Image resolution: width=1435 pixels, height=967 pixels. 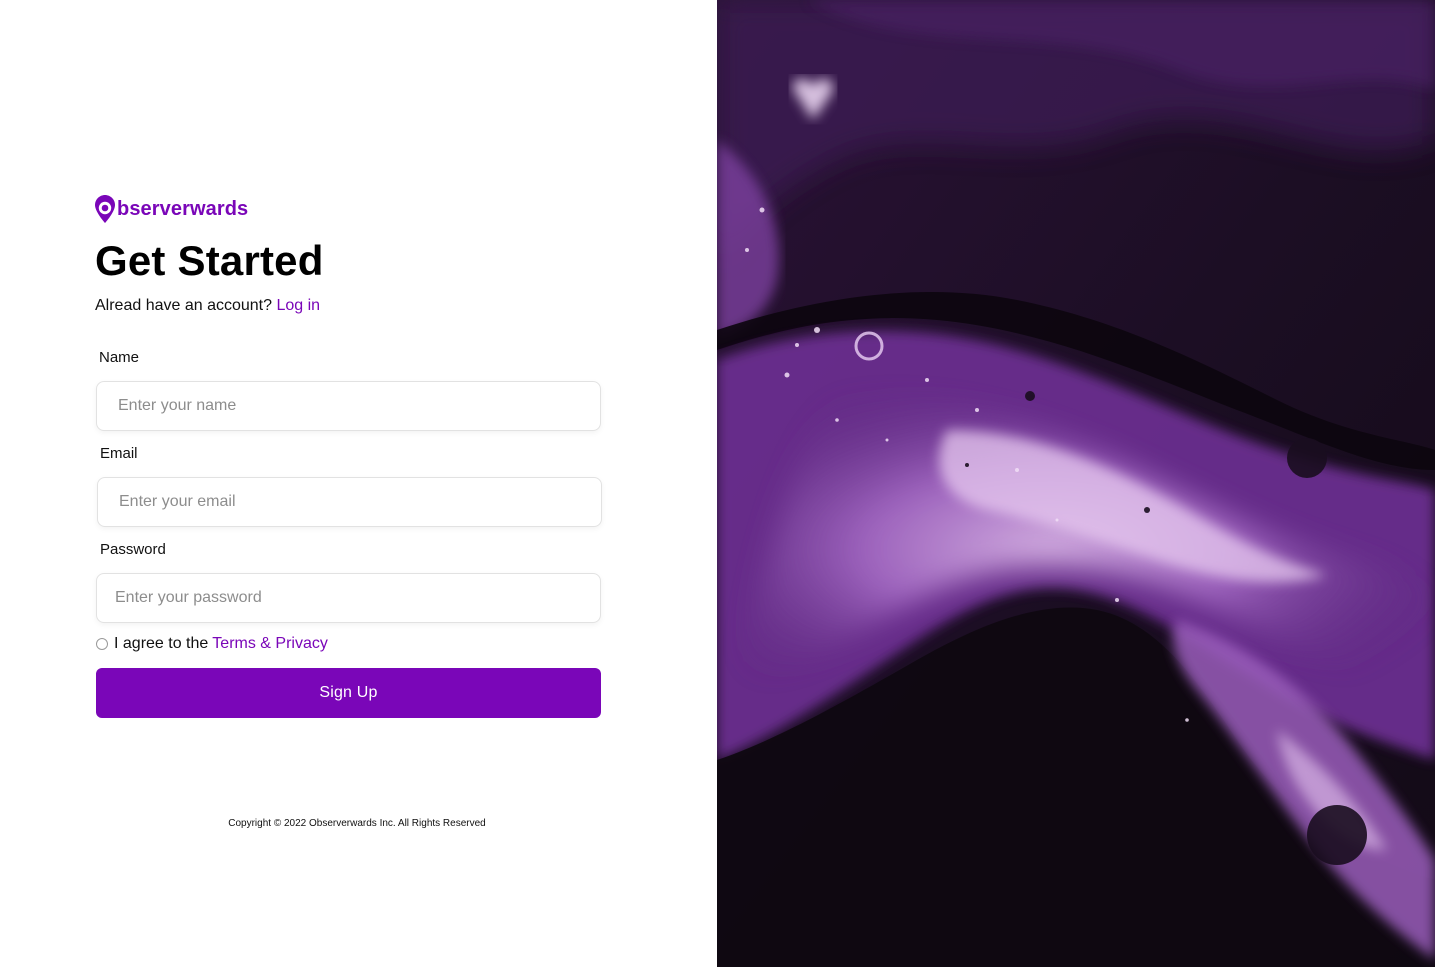 I want to click on login-prompt: Alread have an account? Log in, so click(x=207, y=306).